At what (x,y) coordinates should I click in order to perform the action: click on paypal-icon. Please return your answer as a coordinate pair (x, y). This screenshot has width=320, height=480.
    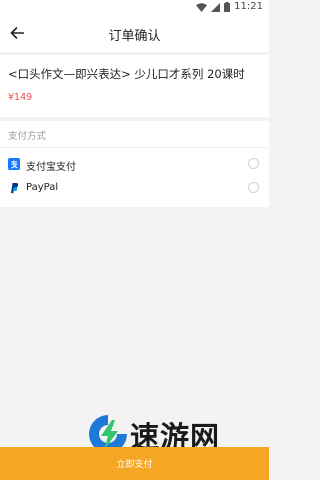
    Looking at the image, I should click on (14, 188).